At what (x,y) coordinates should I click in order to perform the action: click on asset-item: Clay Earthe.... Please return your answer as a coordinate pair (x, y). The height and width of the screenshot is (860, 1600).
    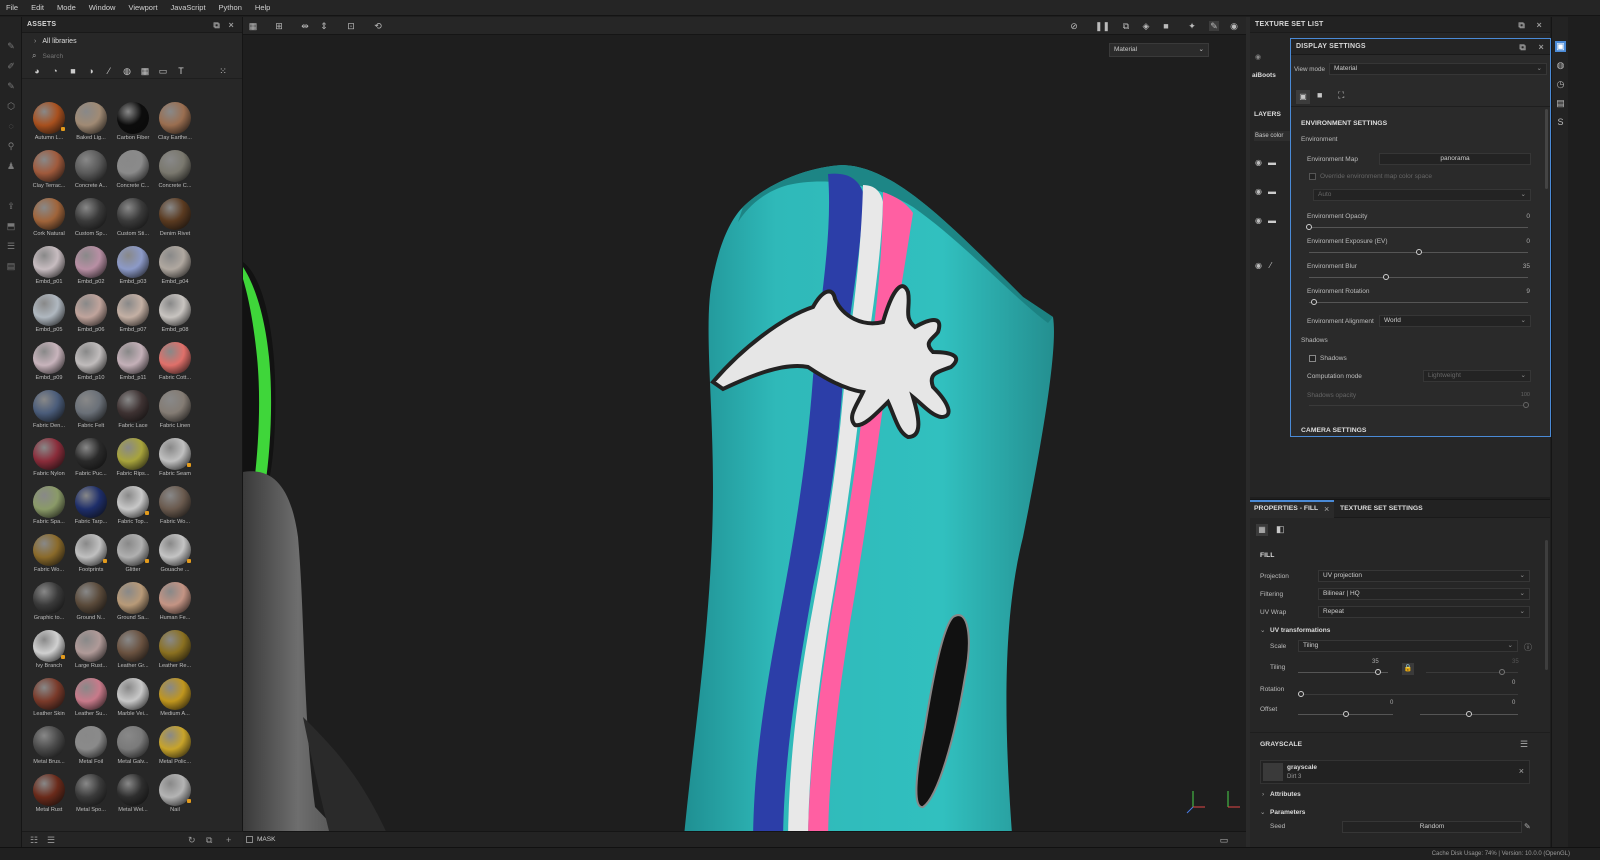
    Looking at the image, I should click on (175, 123).